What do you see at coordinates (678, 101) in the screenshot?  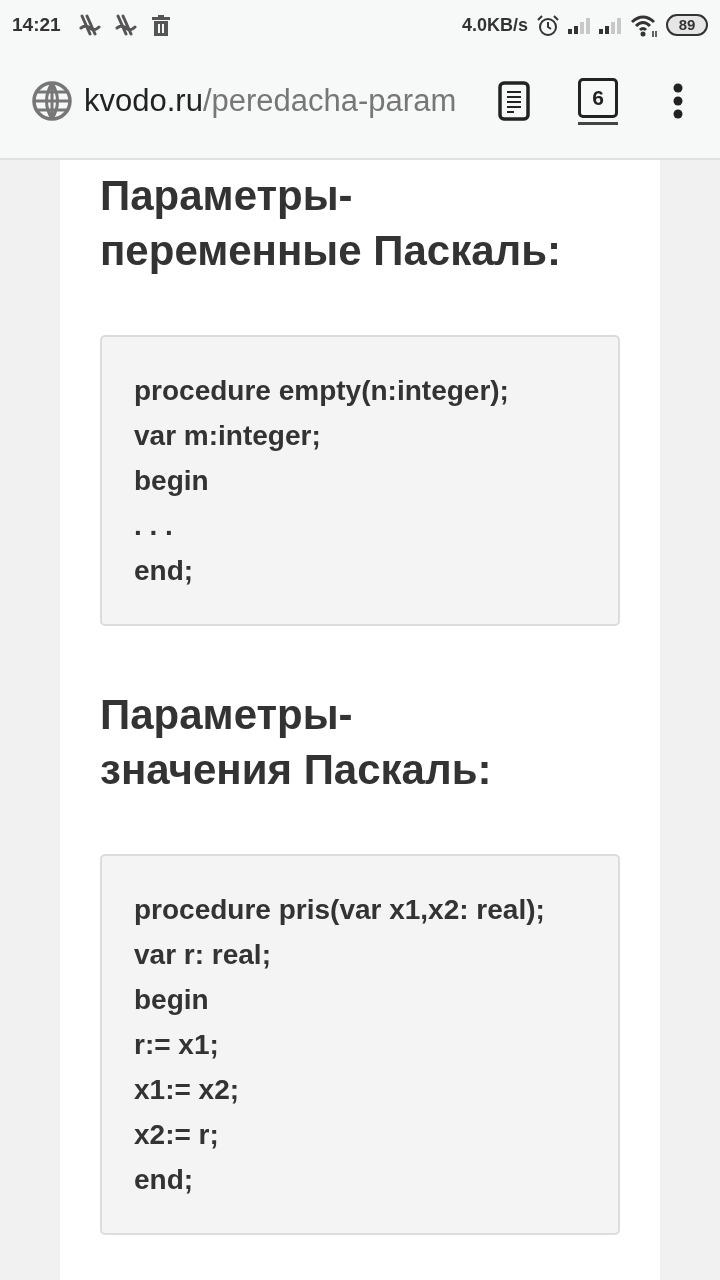 I see `menu-icon` at bounding box center [678, 101].